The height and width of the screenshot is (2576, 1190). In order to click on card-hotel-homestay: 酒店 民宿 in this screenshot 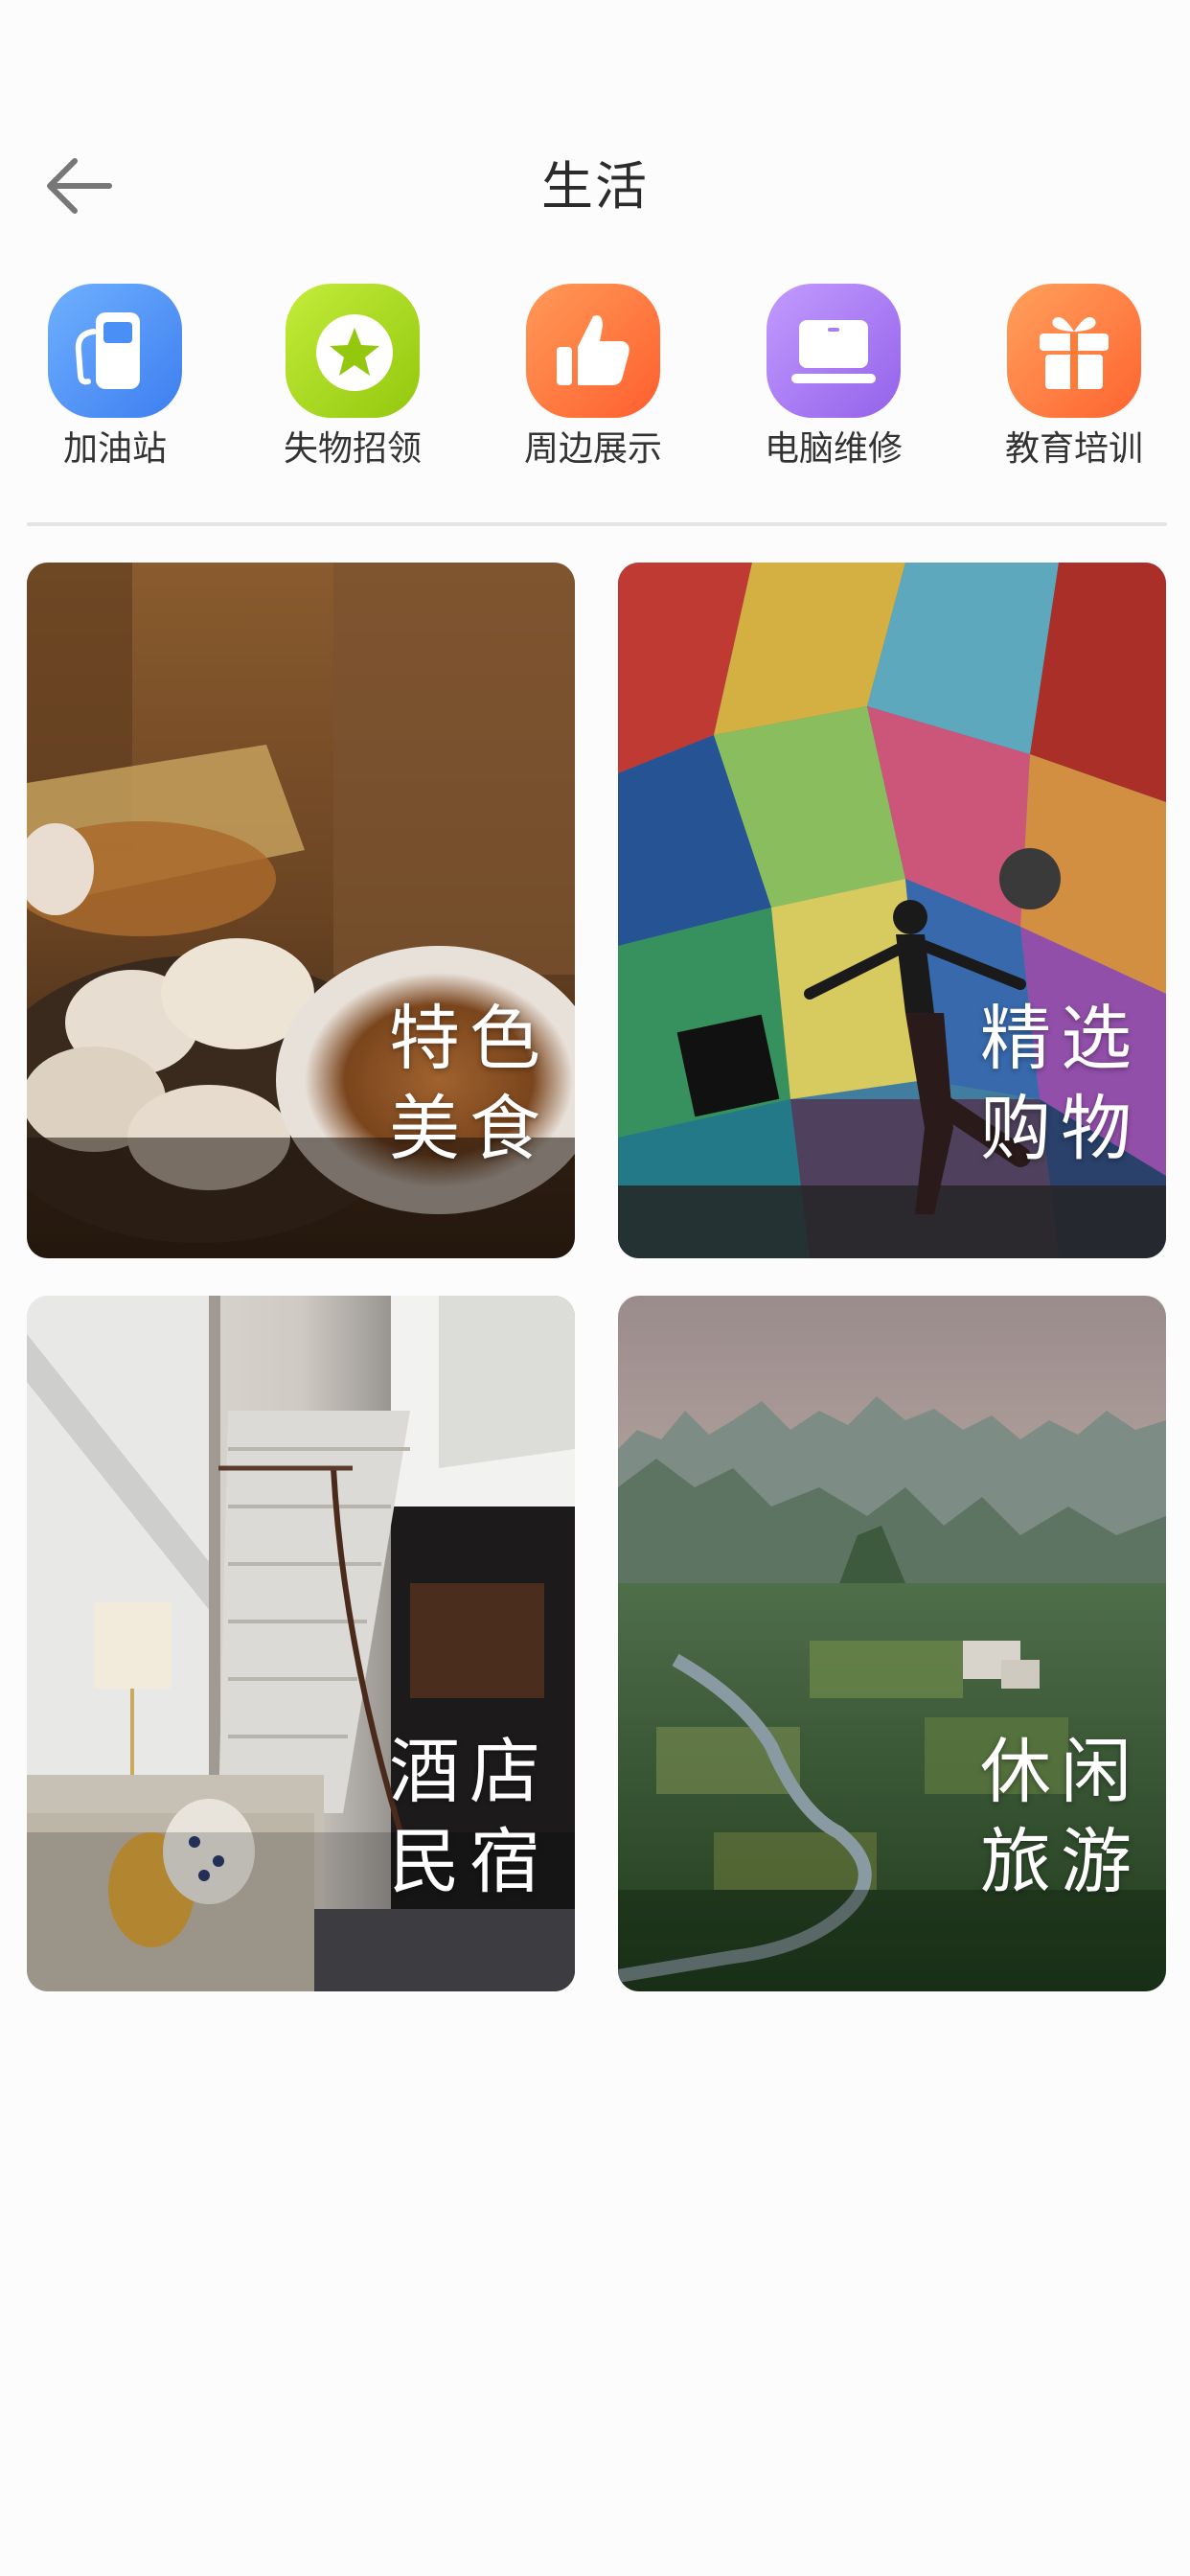, I will do `click(301, 1644)`.